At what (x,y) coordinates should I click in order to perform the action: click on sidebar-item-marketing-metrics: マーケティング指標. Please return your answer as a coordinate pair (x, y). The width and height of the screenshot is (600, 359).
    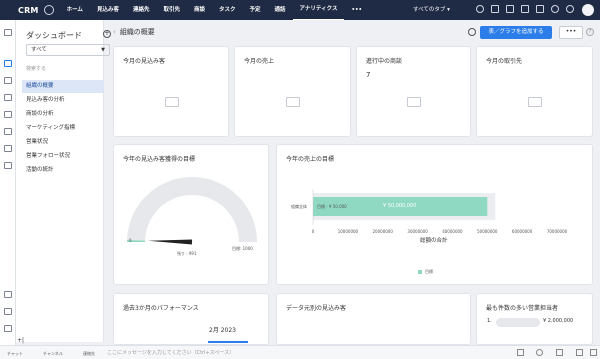
    Looking at the image, I should click on (63, 128).